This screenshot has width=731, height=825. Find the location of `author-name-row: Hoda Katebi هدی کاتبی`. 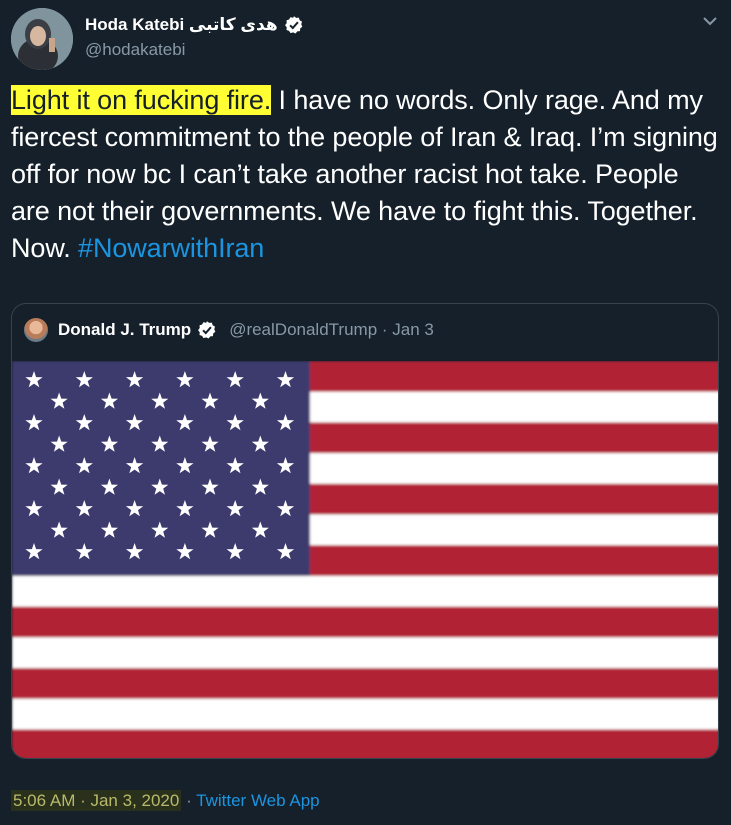

author-name-row: Hoda Katebi هدی کاتبی is located at coordinates (194, 25).